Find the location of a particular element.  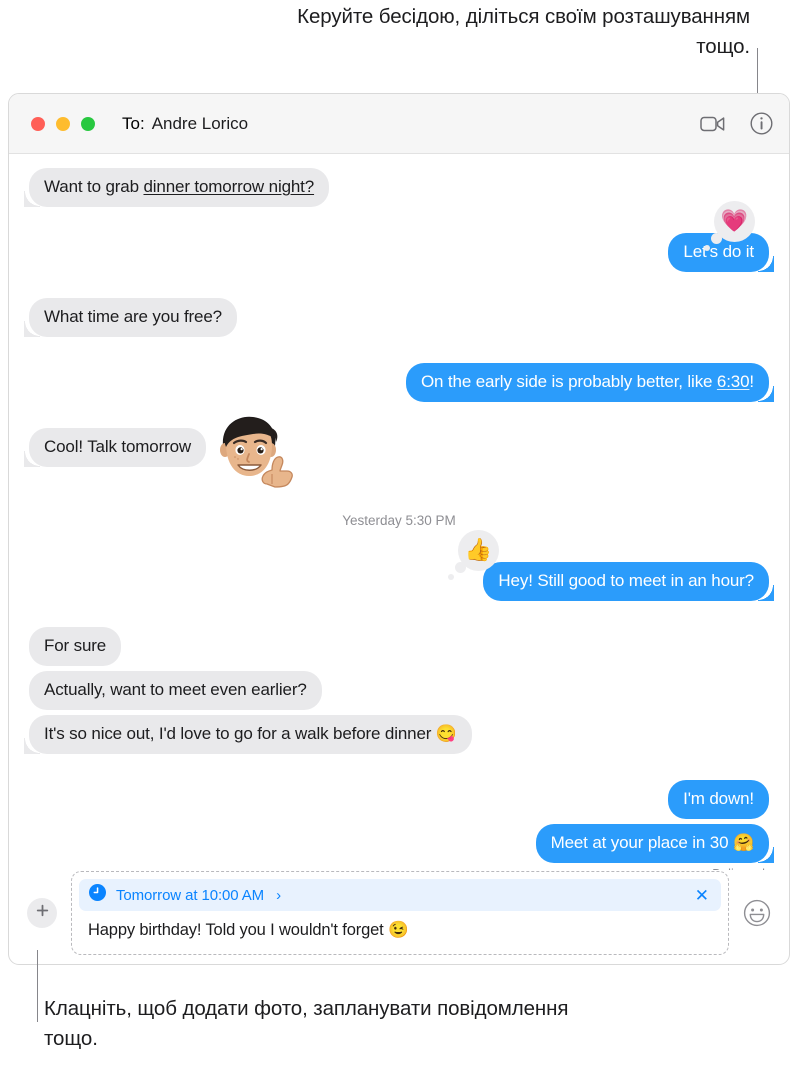

close-icon: ✕ is located at coordinates (702, 895).